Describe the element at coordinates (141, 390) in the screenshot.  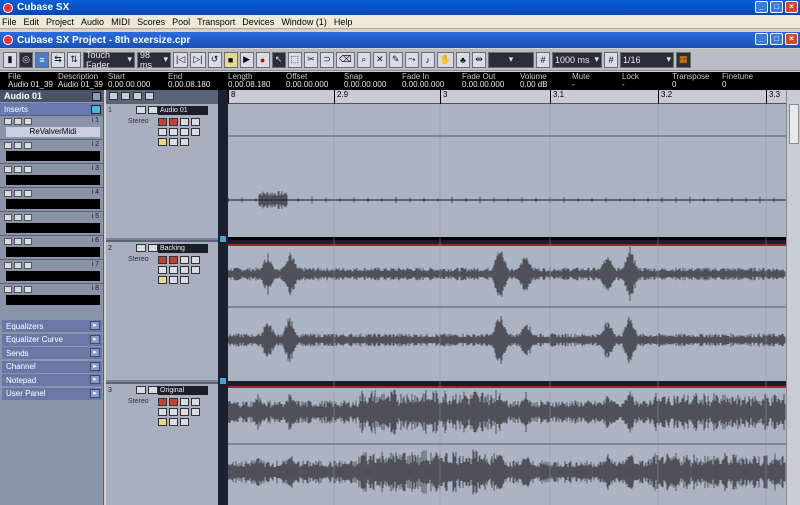
I see `mute-button` at that location.